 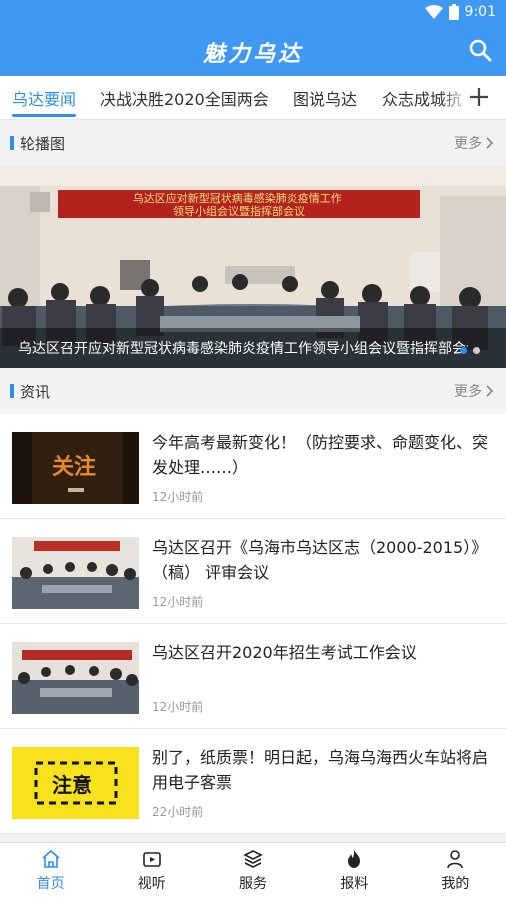 What do you see at coordinates (354, 871) in the screenshot?
I see `nav-report: 报料` at bounding box center [354, 871].